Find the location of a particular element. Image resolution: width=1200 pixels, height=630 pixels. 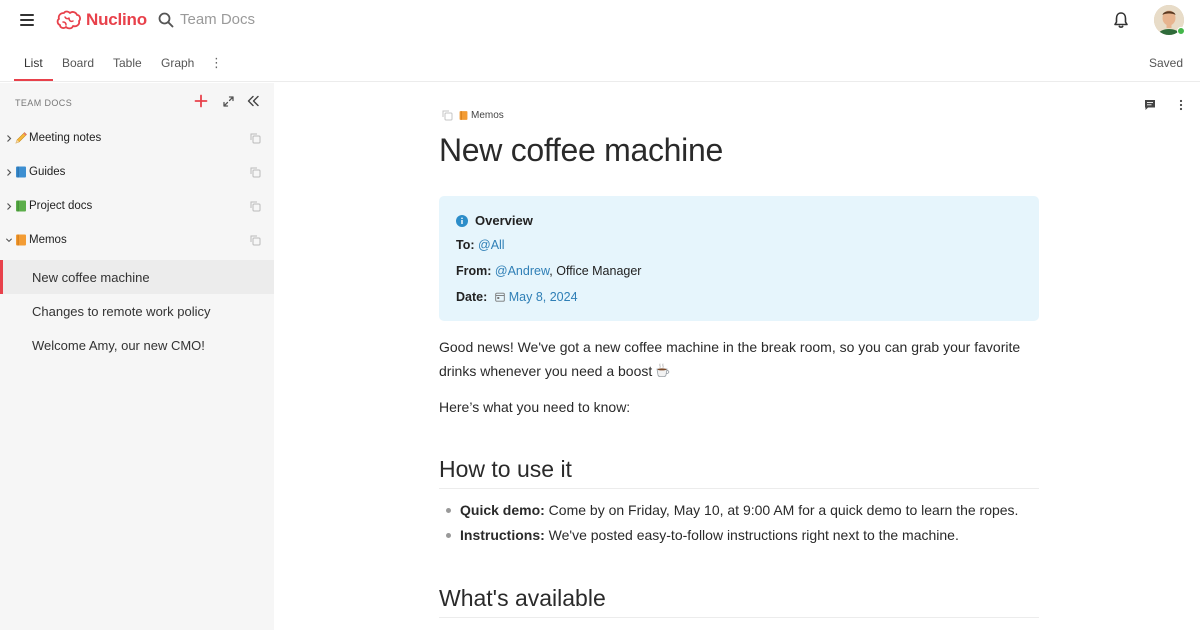

sidebar-item-welcome-amy: Welcome Amy, our new CMO! is located at coordinates (137, 345).